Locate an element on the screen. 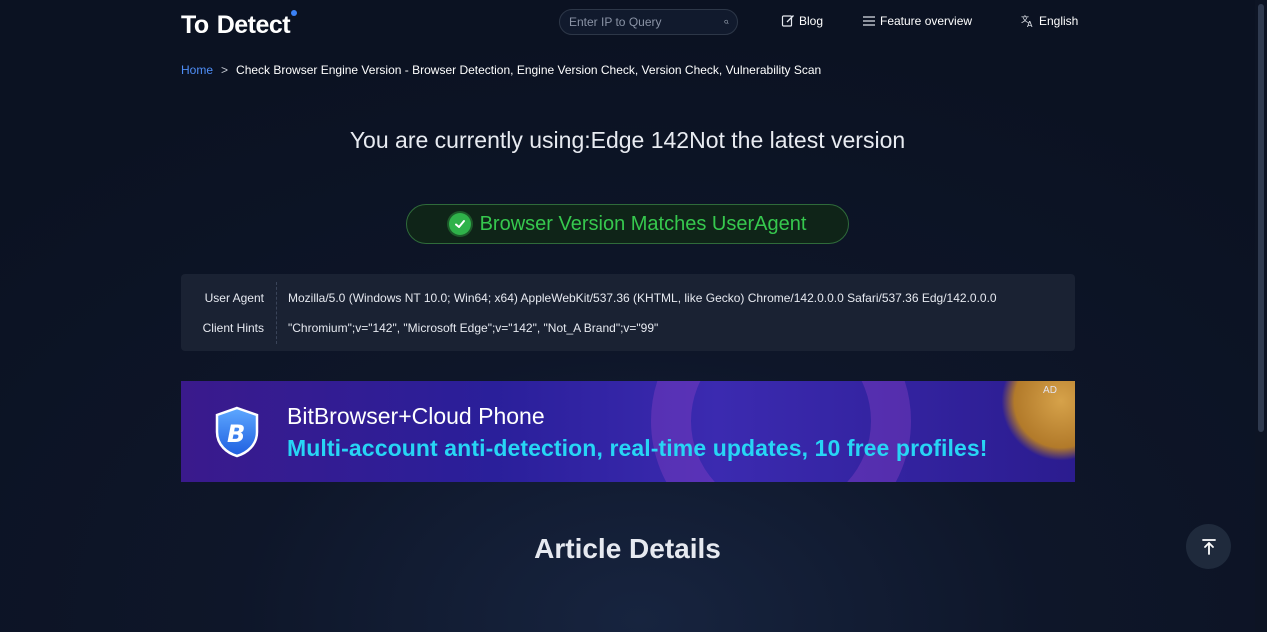  logo-text-to: To is located at coordinates (195, 24).